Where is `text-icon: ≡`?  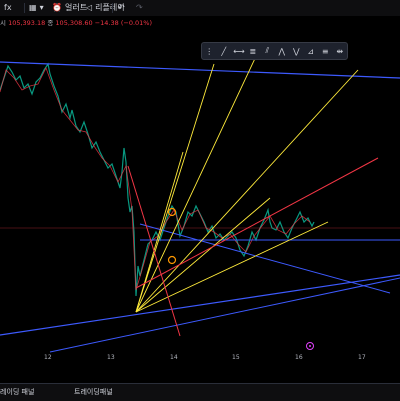
text-icon: ≡ is located at coordinates (325, 51).